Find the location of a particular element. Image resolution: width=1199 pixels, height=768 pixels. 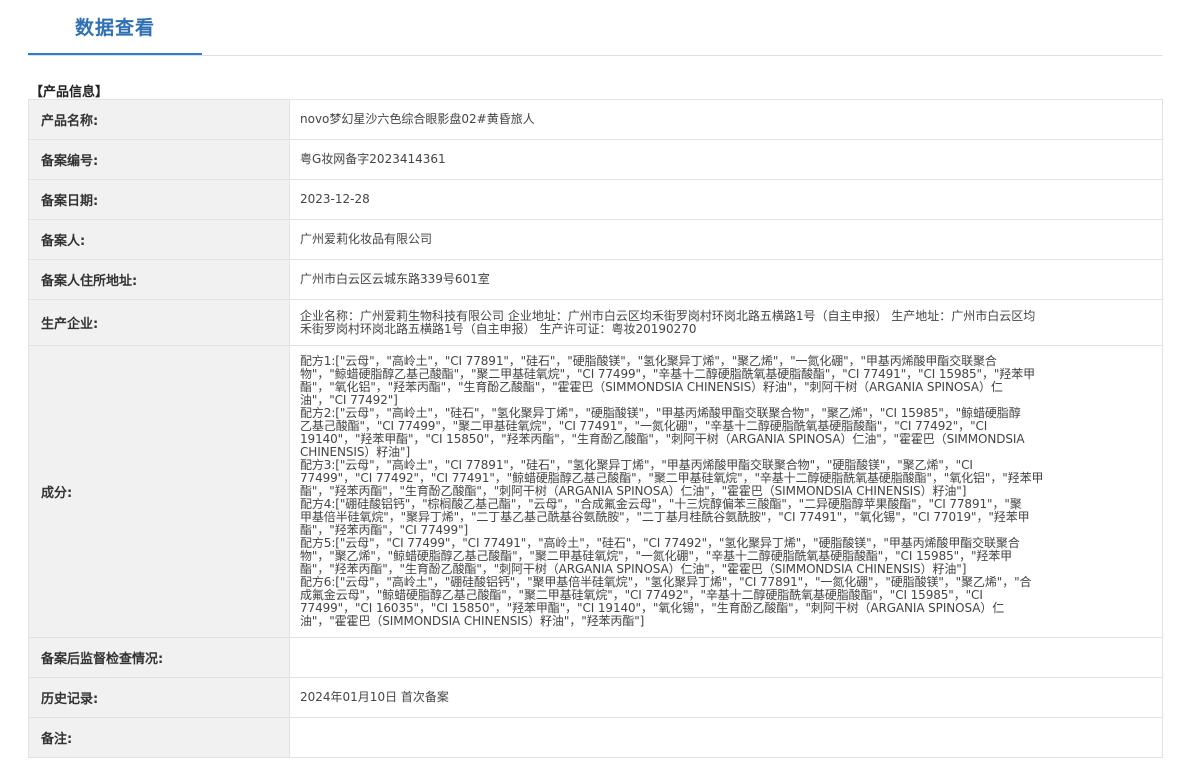

field-label-manufacturer: 生产企业: is located at coordinates (159, 322).